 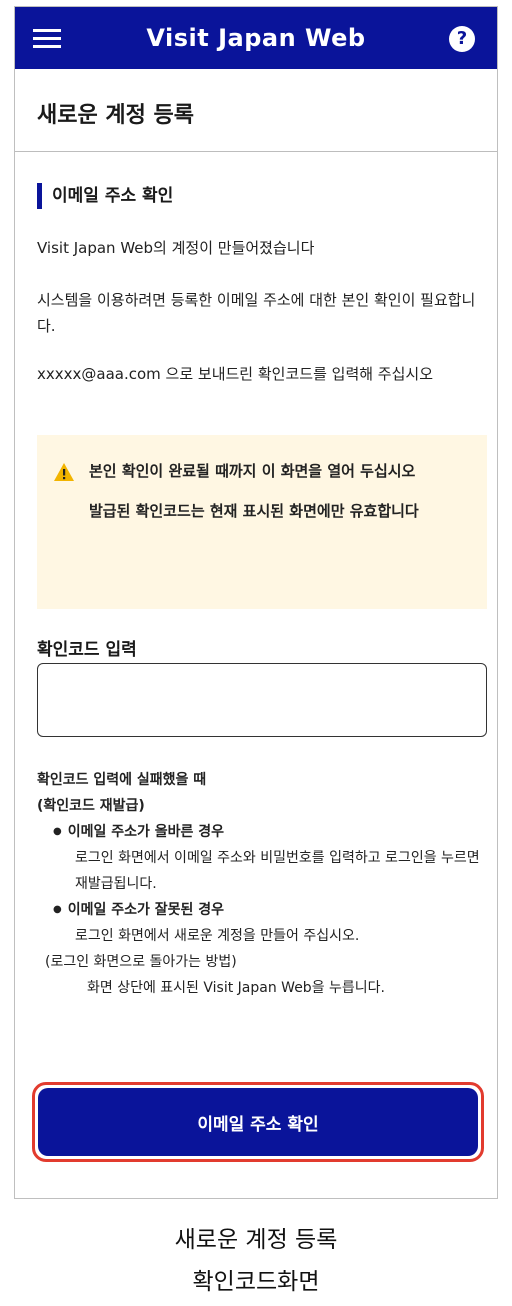 What do you see at coordinates (87, 650) in the screenshot?
I see `code-input-label: 확인코드 입력` at bounding box center [87, 650].